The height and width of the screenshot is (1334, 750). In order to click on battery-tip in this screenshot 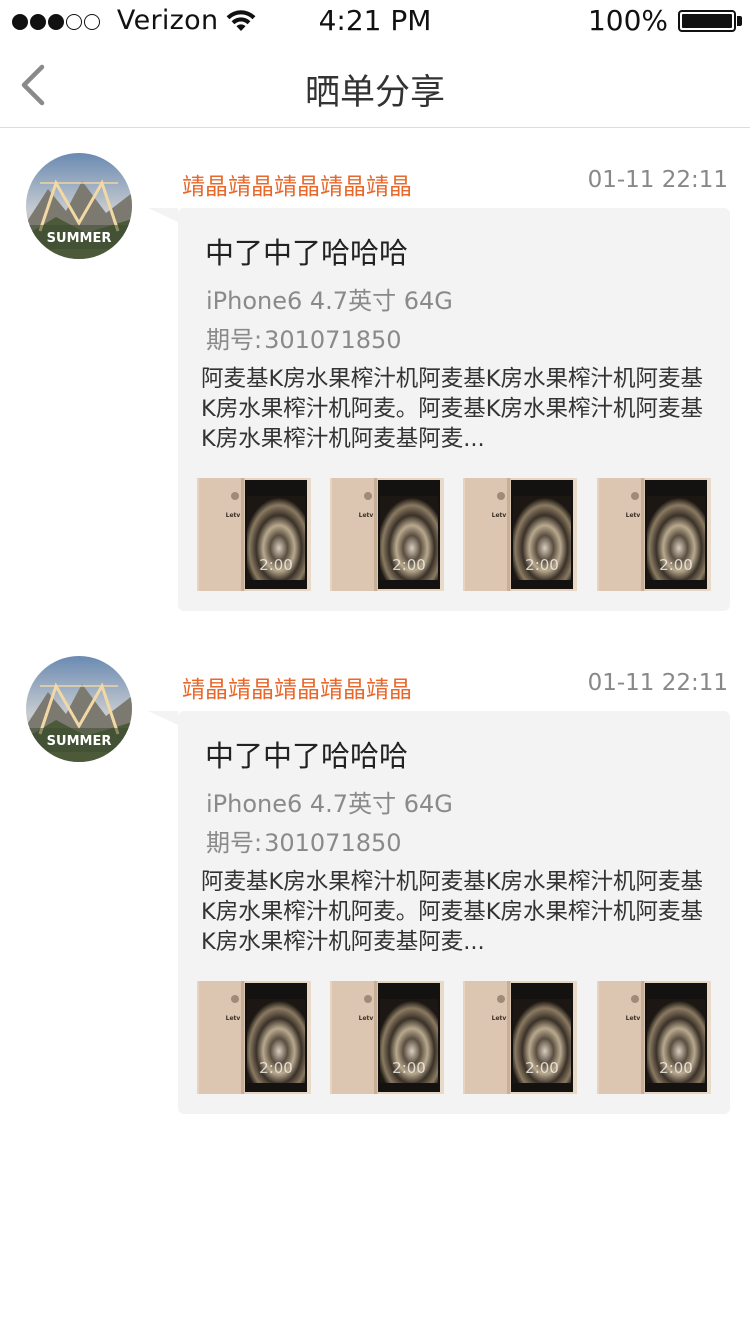, I will do `click(739, 21)`.